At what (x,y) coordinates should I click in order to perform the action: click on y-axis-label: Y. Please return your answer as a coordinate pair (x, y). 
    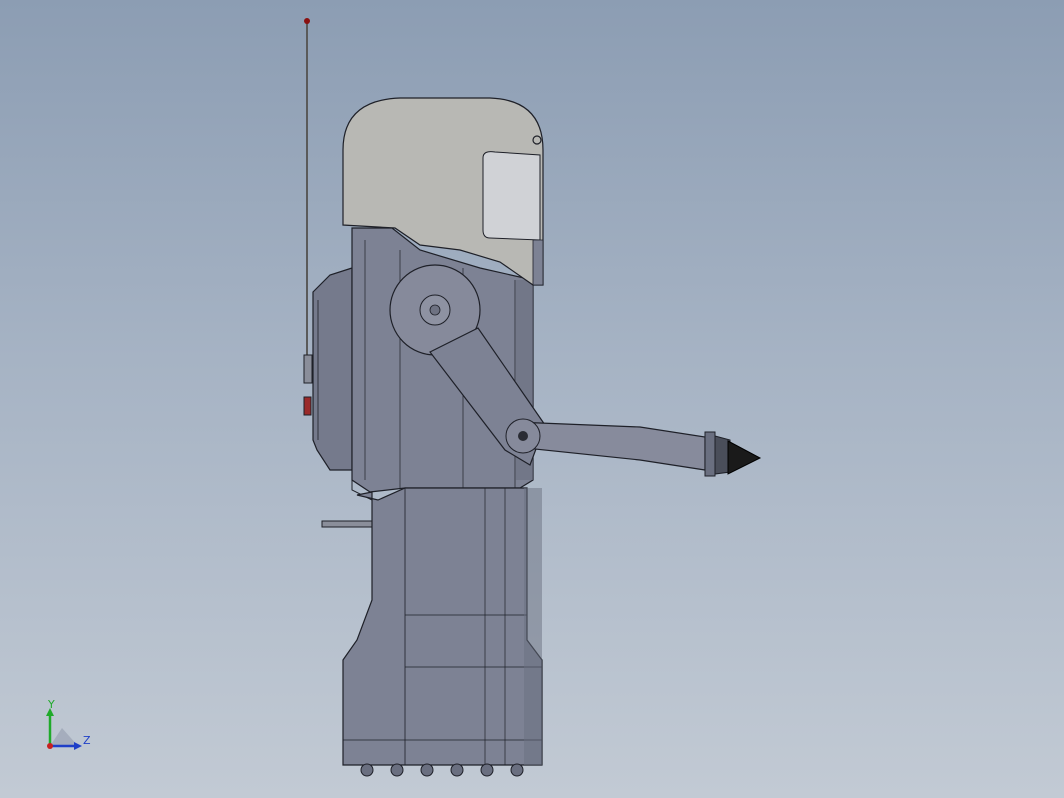
    Looking at the image, I should click on (51, 704).